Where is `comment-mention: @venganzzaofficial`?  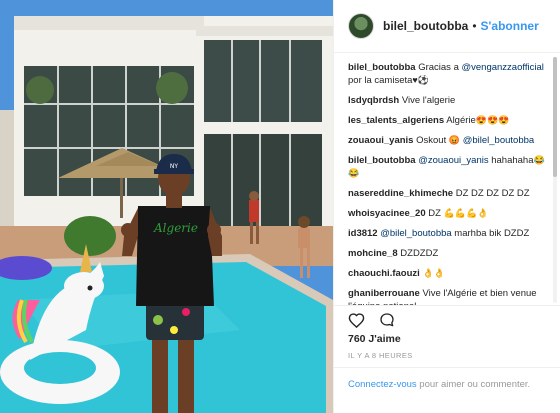 comment-mention: @venganzzaofficial is located at coordinates (503, 67).